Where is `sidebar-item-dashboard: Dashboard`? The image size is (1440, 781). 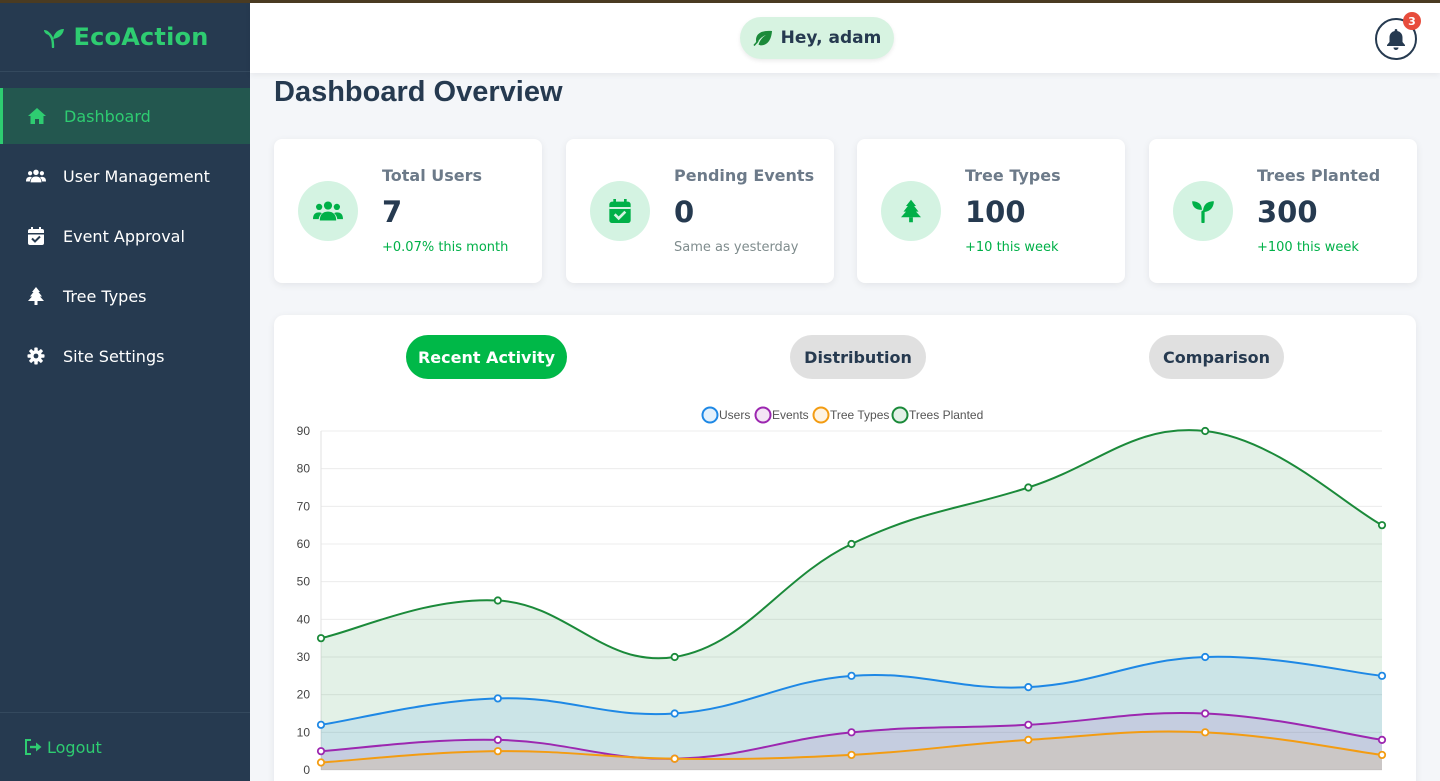
sidebar-item-dashboard: Dashboard is located at coordinates (125, 116).